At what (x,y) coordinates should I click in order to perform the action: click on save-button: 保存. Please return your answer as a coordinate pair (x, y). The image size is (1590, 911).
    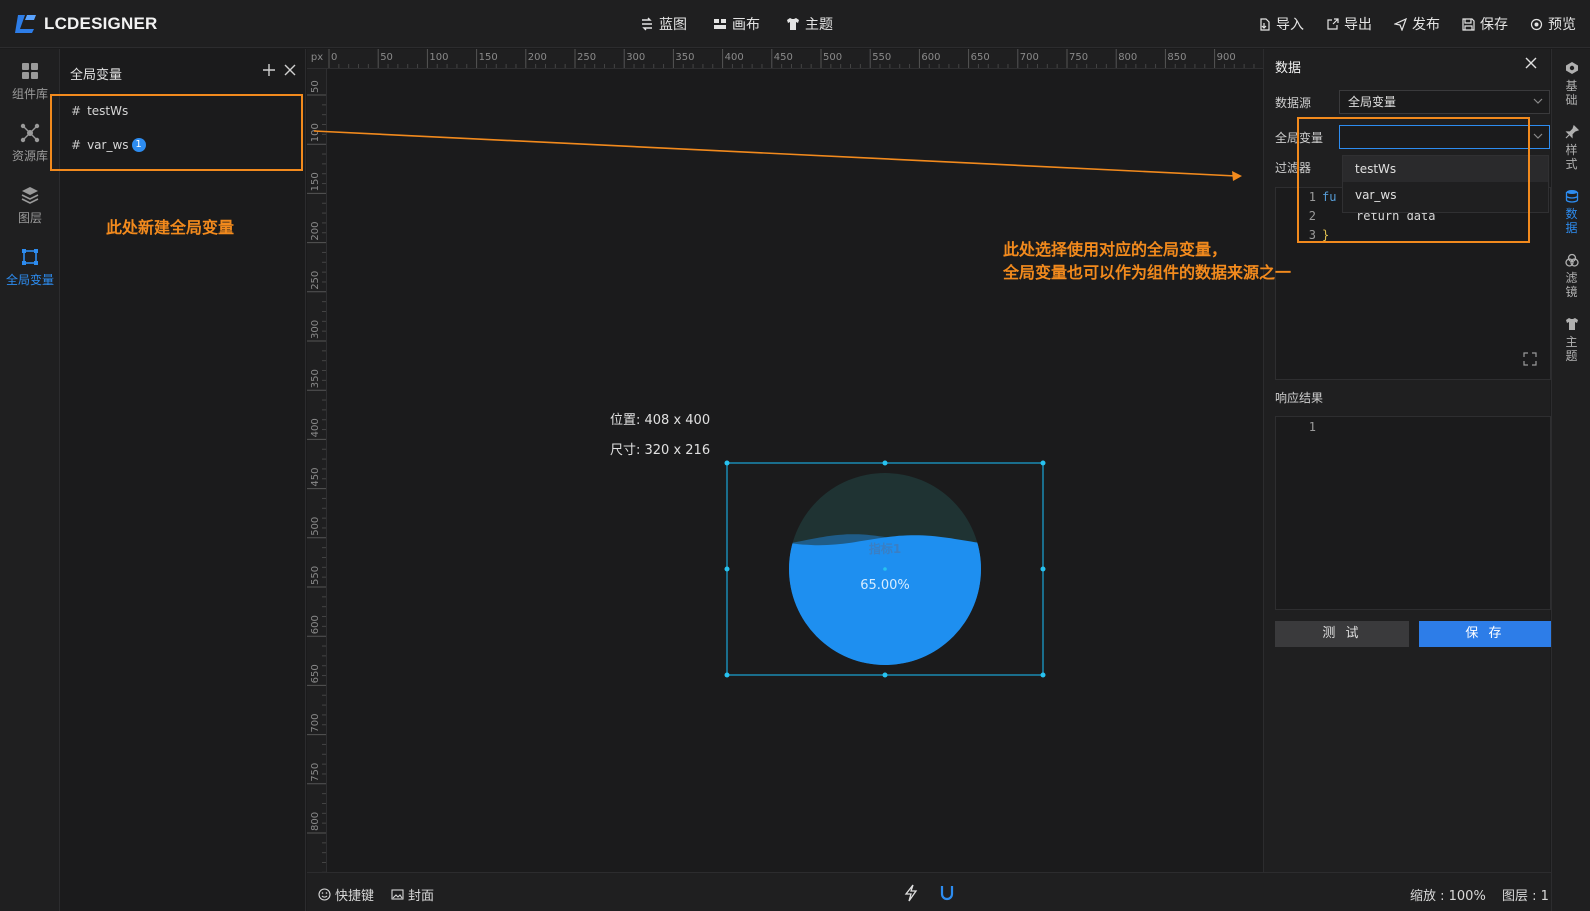
    Looking at the image, I should click on (1485, 24).